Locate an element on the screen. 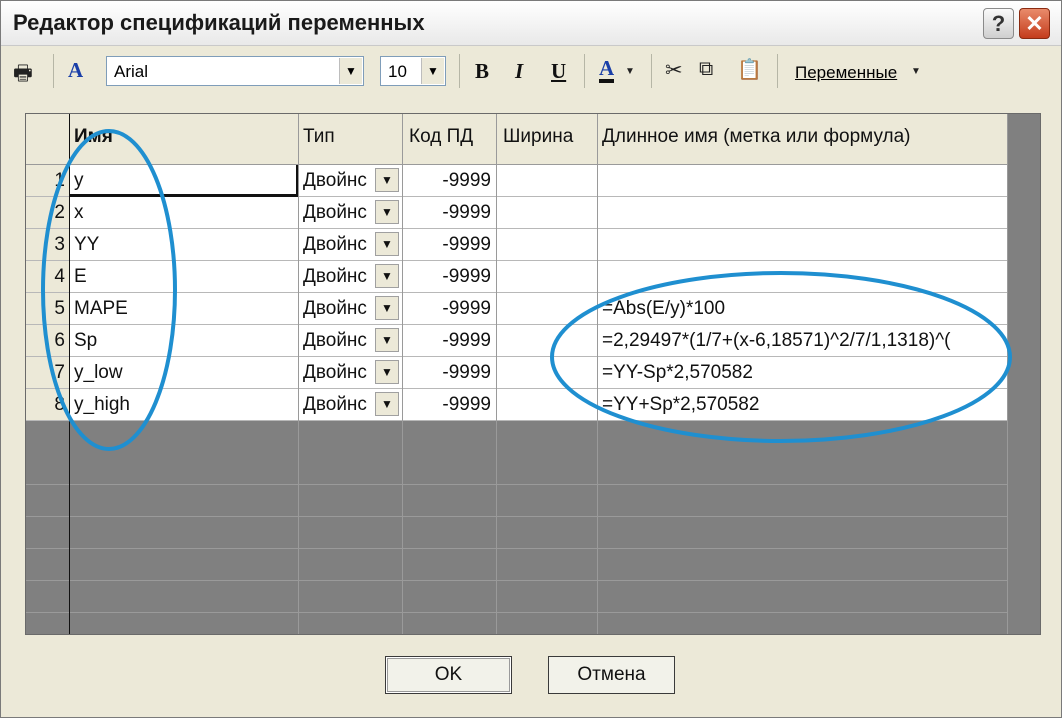 The image size is (1062, 719). long-name-cell: =YY-Sp*2,570582 is located at coordinates (803, 373).